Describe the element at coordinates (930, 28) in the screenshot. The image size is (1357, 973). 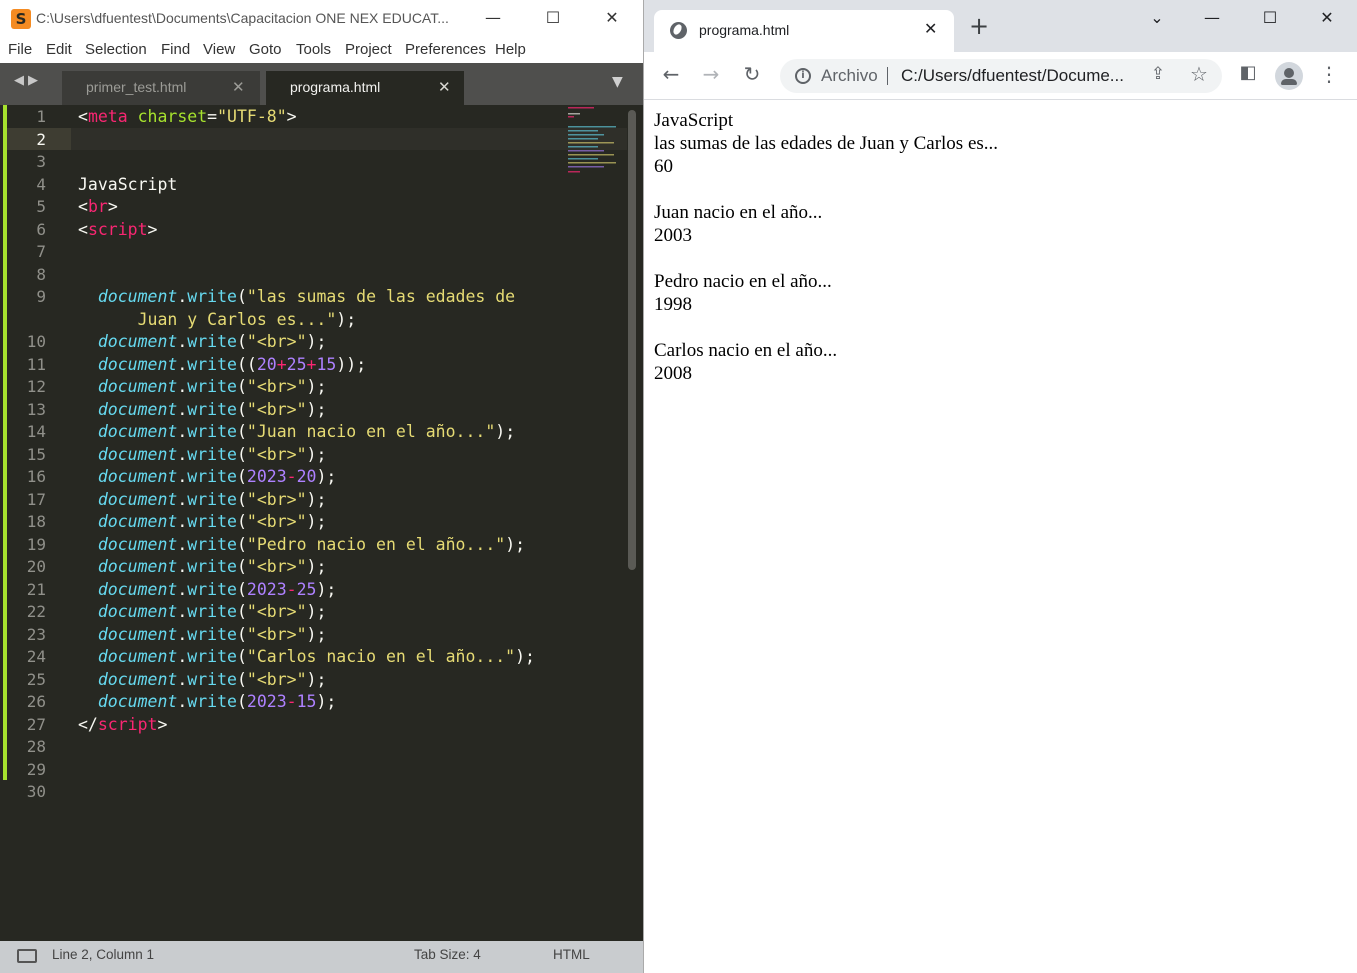
I see `browser-tab-close-icon: ✕` at that location.